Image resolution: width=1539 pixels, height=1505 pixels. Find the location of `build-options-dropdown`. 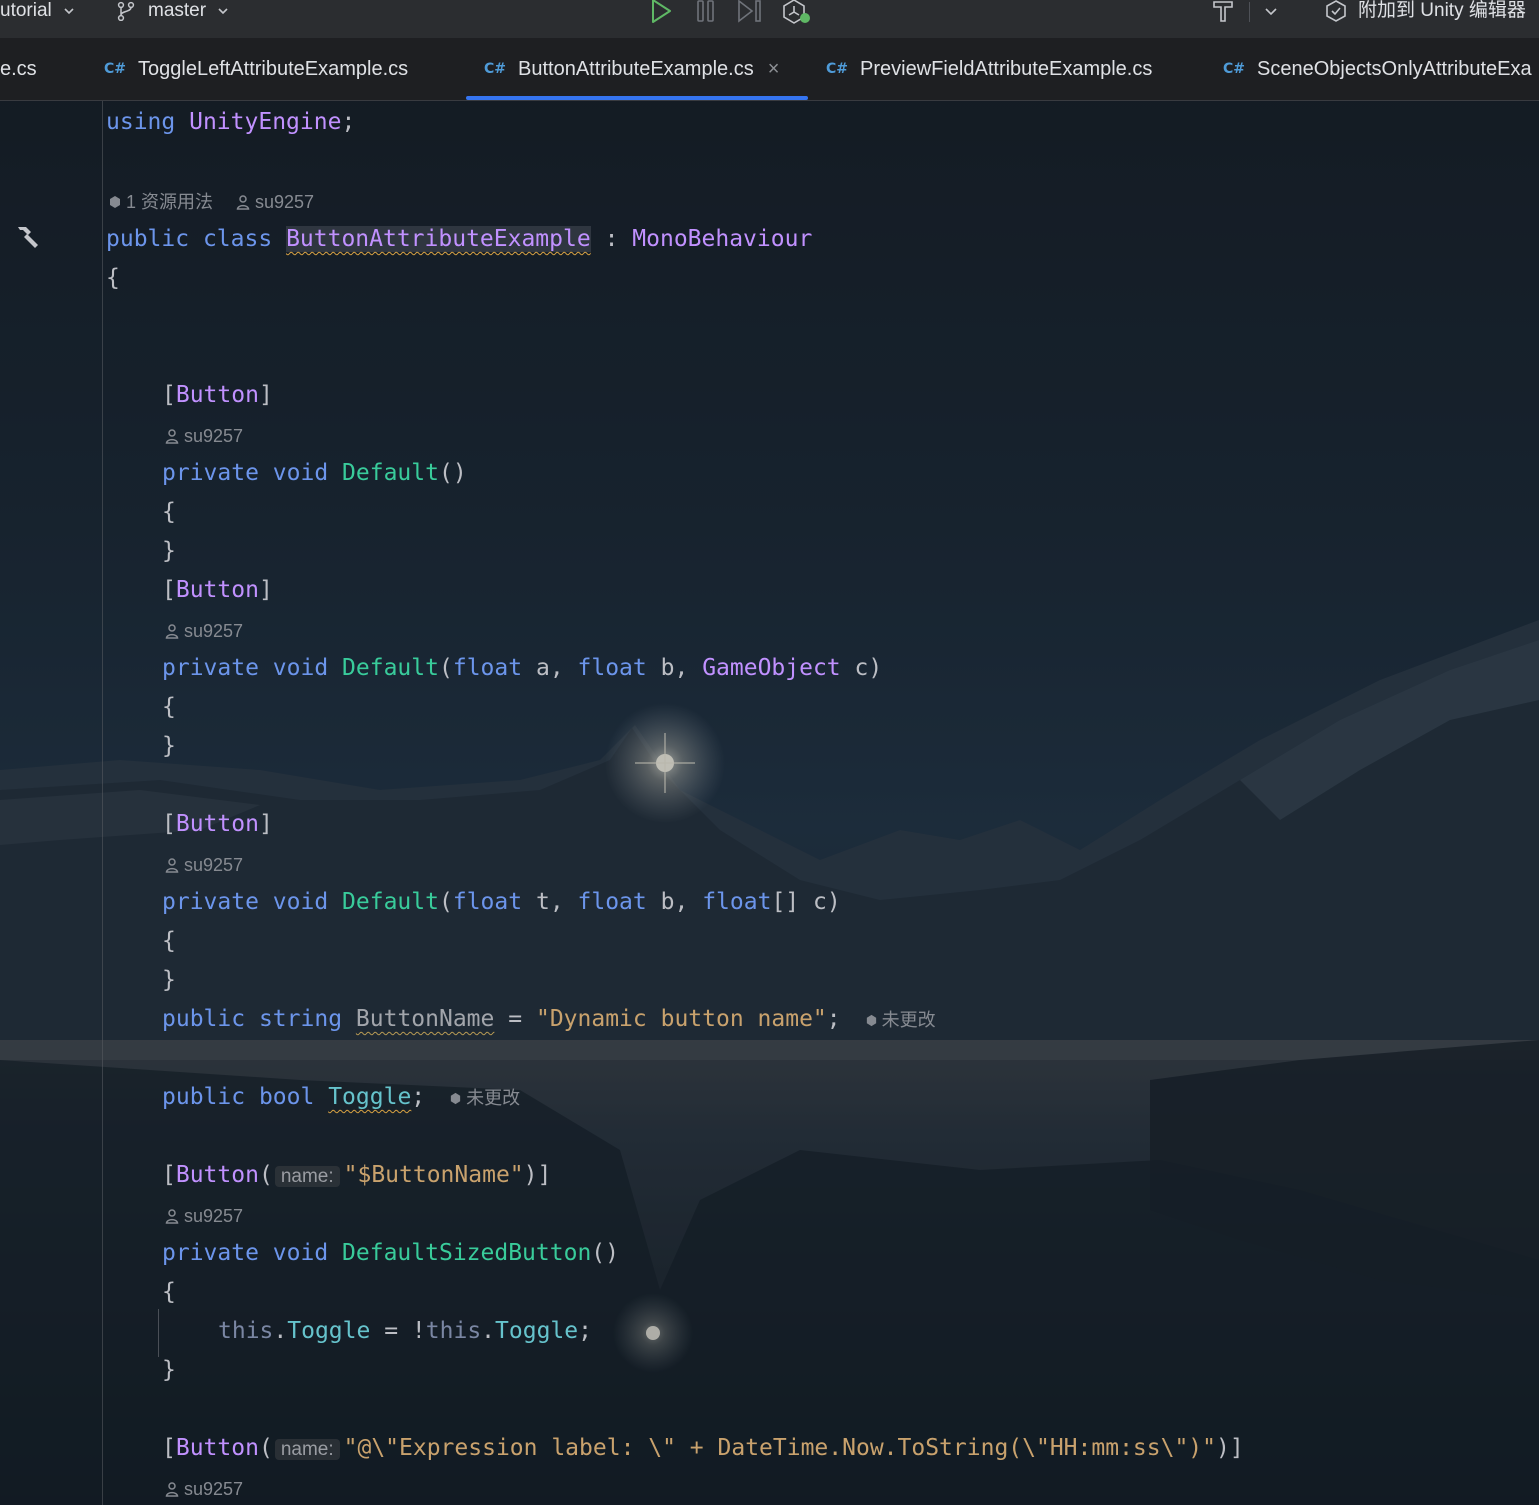

build-options-dropdown is located at coordinates (1271, 11).